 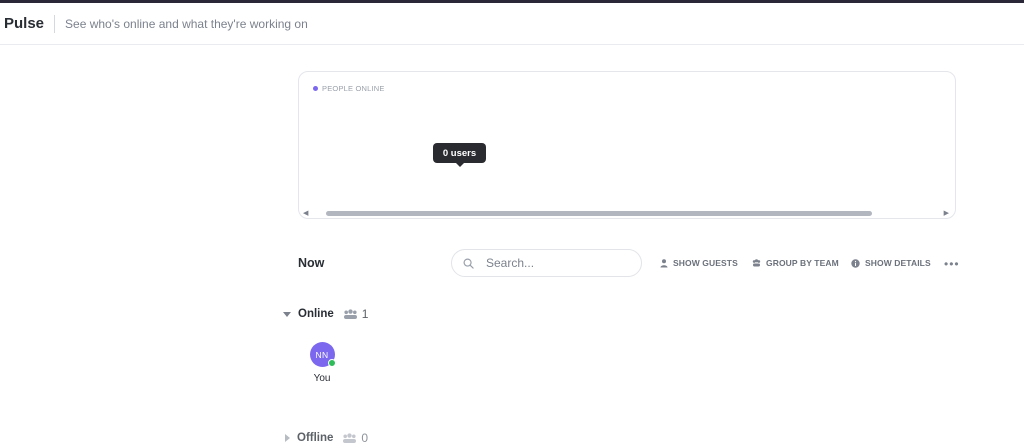 What do you see at coordinates (952, 264) in the screenshot?
I see `more-options-icon: •••` at bounding box center [952, 264].